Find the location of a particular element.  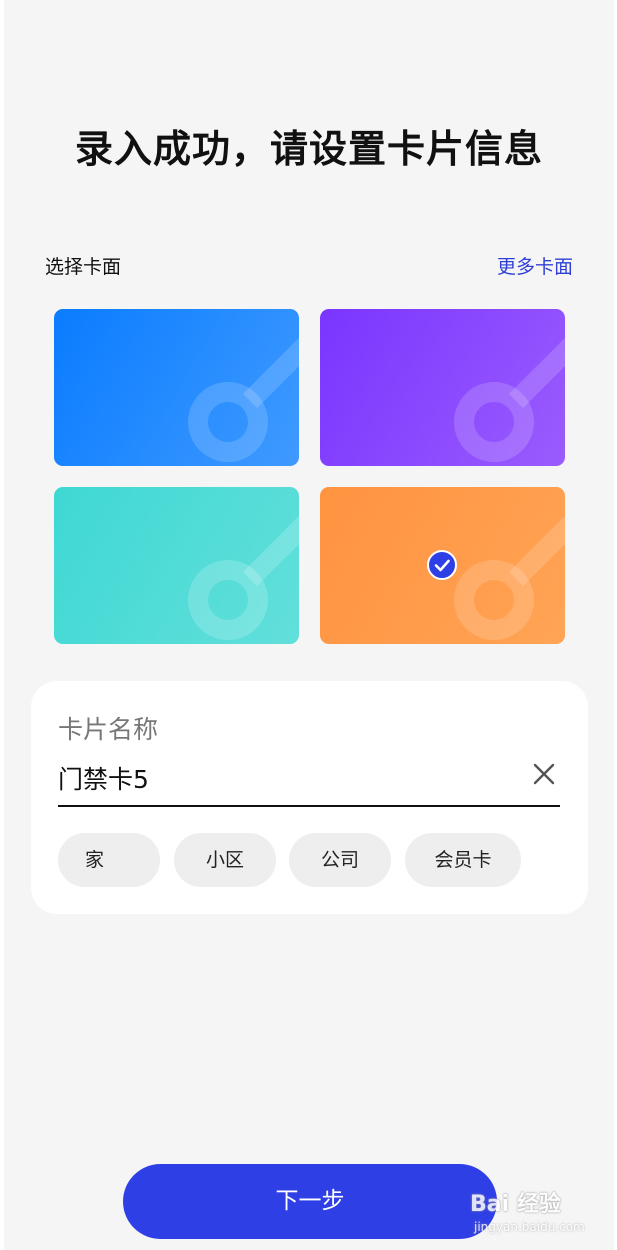

card-face-label: 选择卡面 is located at coordinates (83, 267).